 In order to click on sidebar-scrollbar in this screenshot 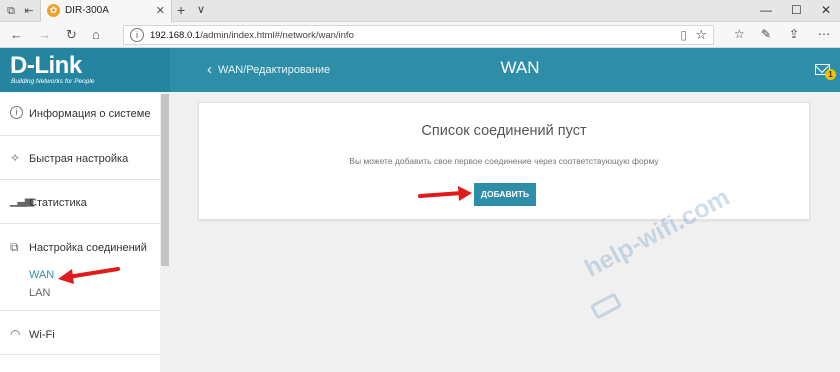, I will do `click(165, 232)`.